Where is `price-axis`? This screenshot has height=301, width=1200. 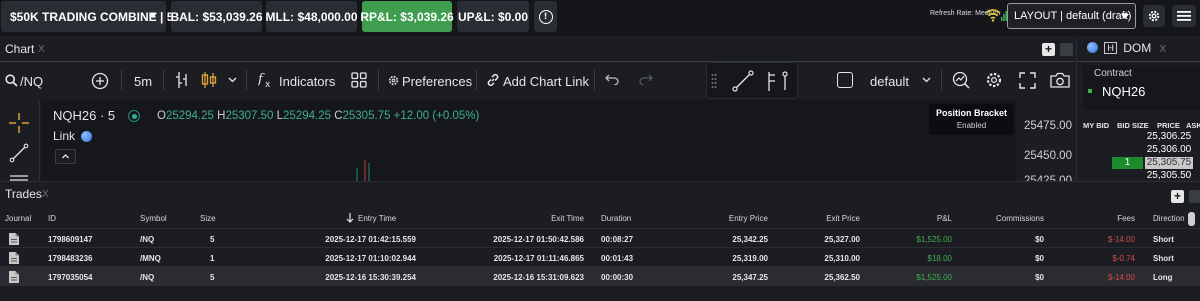 price-axis is located at coordinates (1045, 140).